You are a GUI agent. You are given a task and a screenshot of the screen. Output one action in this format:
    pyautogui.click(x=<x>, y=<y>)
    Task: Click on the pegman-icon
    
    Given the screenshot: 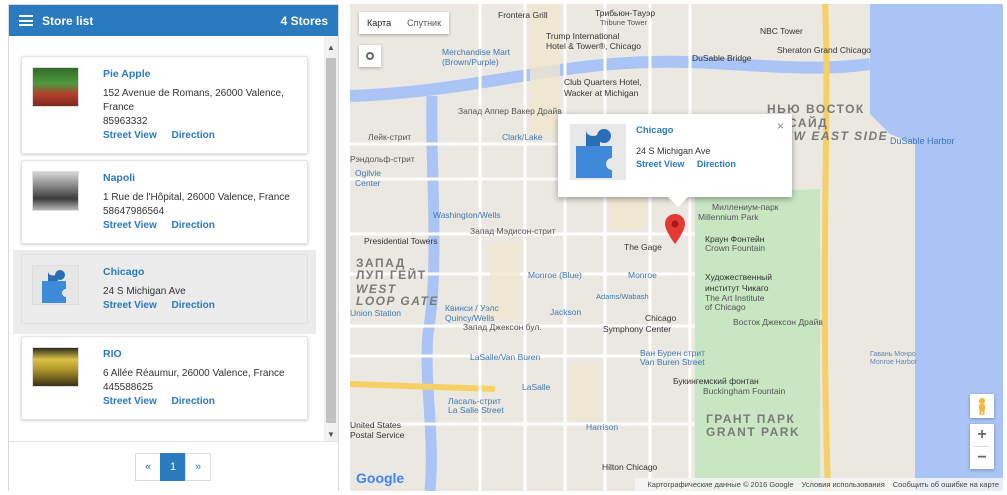 What is the action you would take?
    pyautogui.click(x=982, y=406)
    